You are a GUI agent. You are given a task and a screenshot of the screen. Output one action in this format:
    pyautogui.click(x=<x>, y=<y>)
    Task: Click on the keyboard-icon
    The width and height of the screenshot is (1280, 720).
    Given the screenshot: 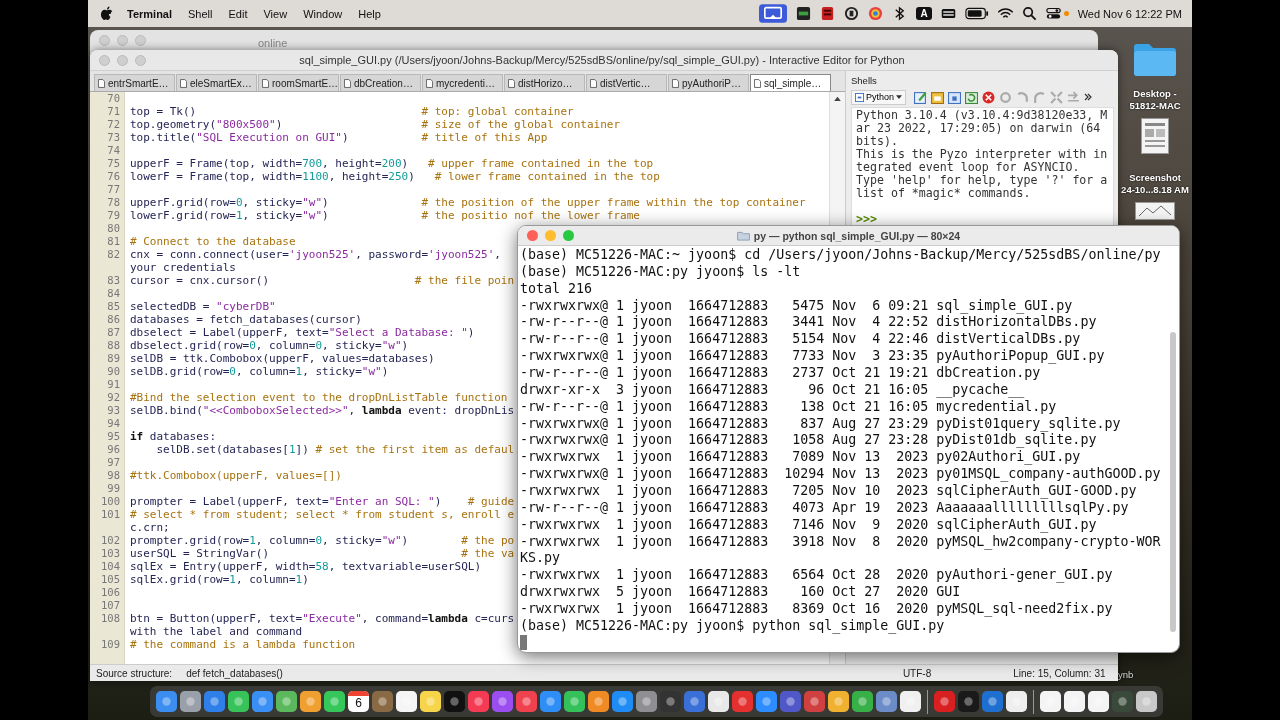 What is the action you would take?
    pyautogui.click(x=948, y=13)
    